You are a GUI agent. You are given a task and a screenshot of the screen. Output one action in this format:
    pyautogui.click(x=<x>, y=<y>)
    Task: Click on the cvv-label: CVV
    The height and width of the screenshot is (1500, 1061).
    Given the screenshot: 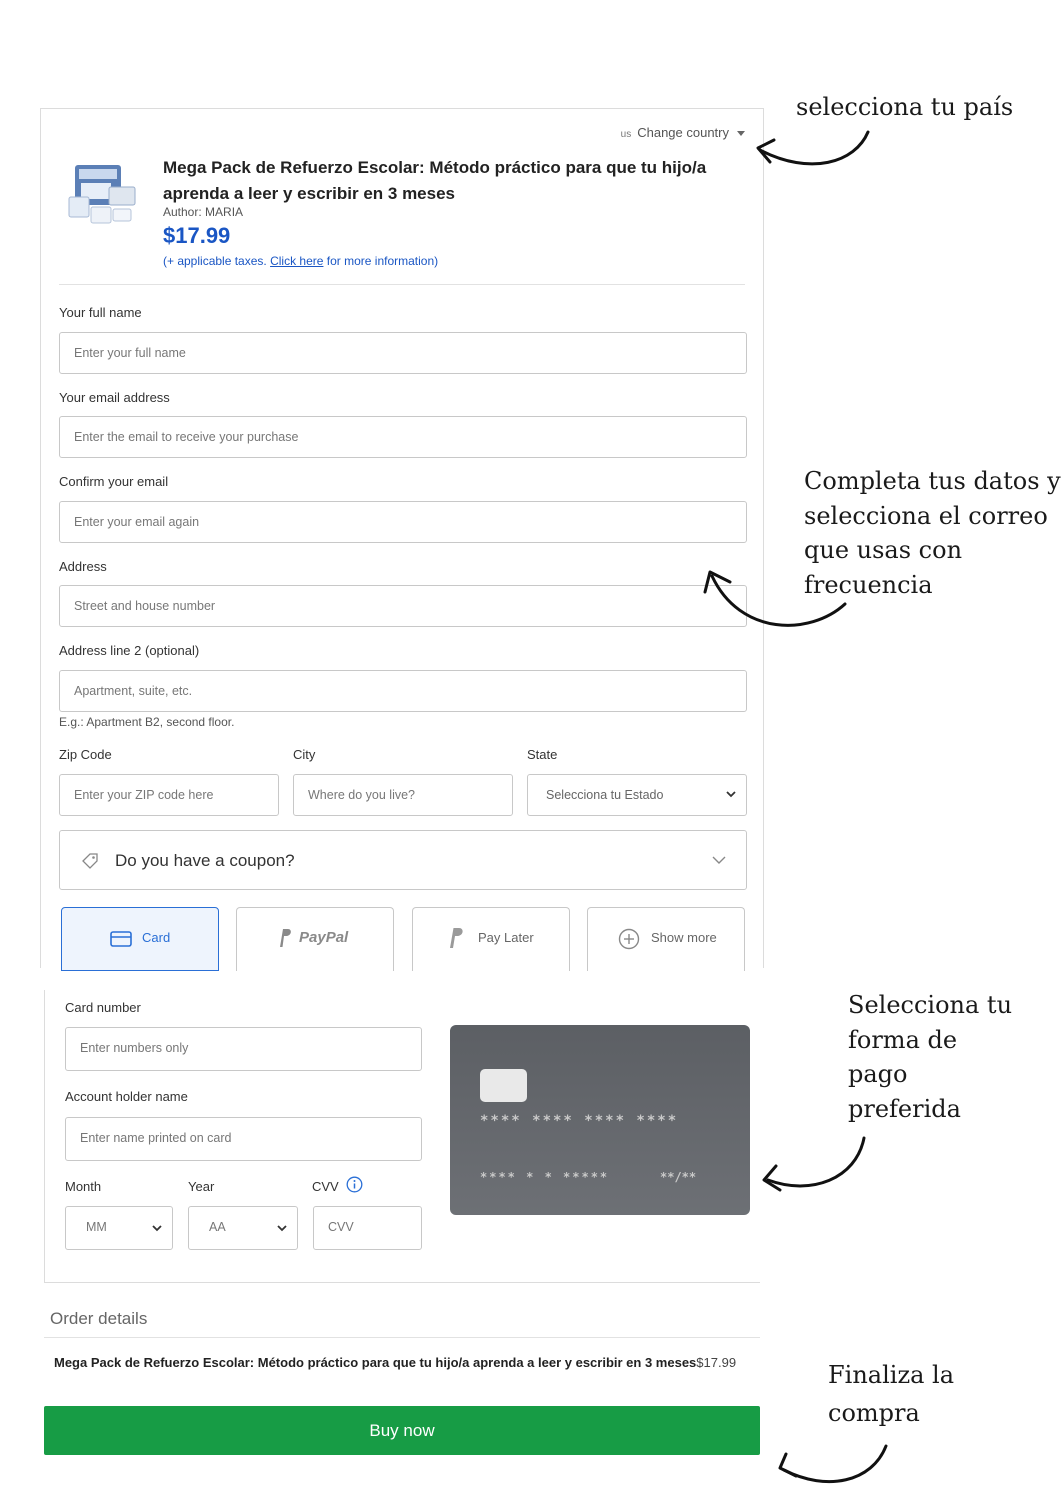 What is the action you would take?
    pyautogui.click(x=325, y=1186)
    